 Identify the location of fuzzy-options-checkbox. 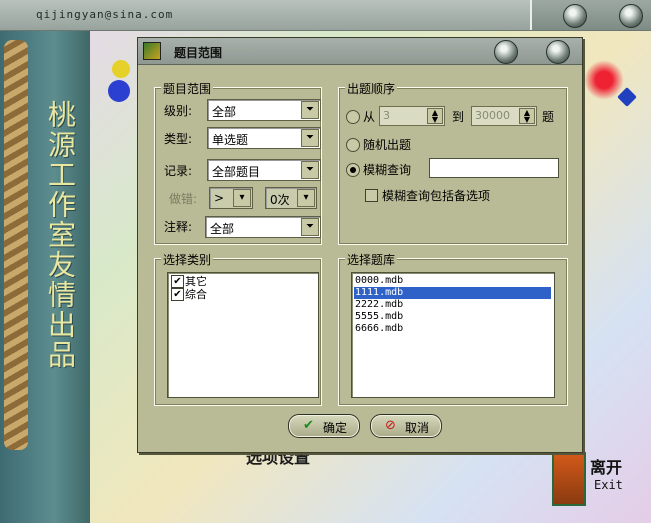
(371, 195).